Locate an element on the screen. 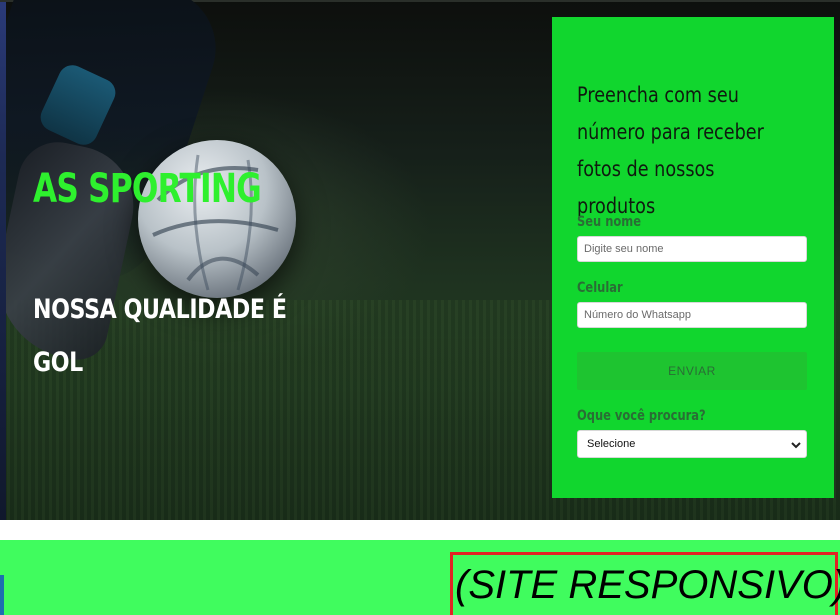 The height and width of the screenshot is (615, 840). whatsapp-input is located at coordinates (692, 315).